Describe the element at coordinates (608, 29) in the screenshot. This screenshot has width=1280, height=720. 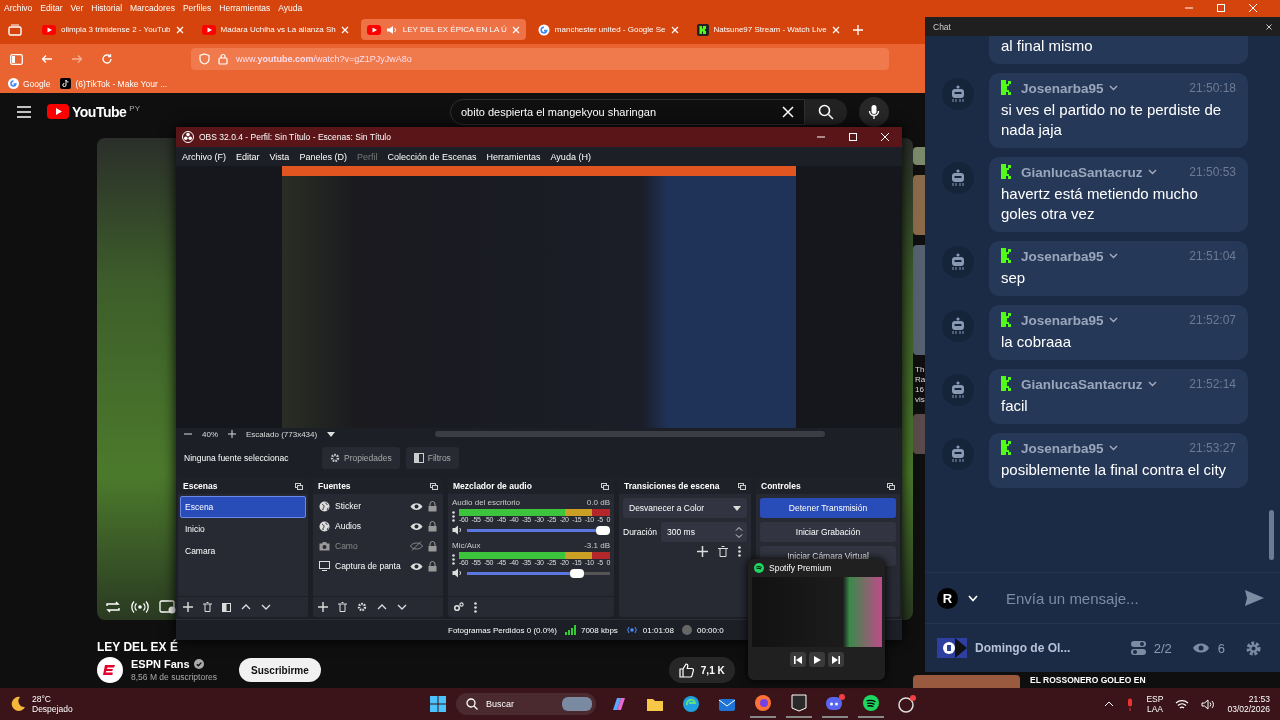
I see `browser-tab: manchester united - Google Se` at that location.